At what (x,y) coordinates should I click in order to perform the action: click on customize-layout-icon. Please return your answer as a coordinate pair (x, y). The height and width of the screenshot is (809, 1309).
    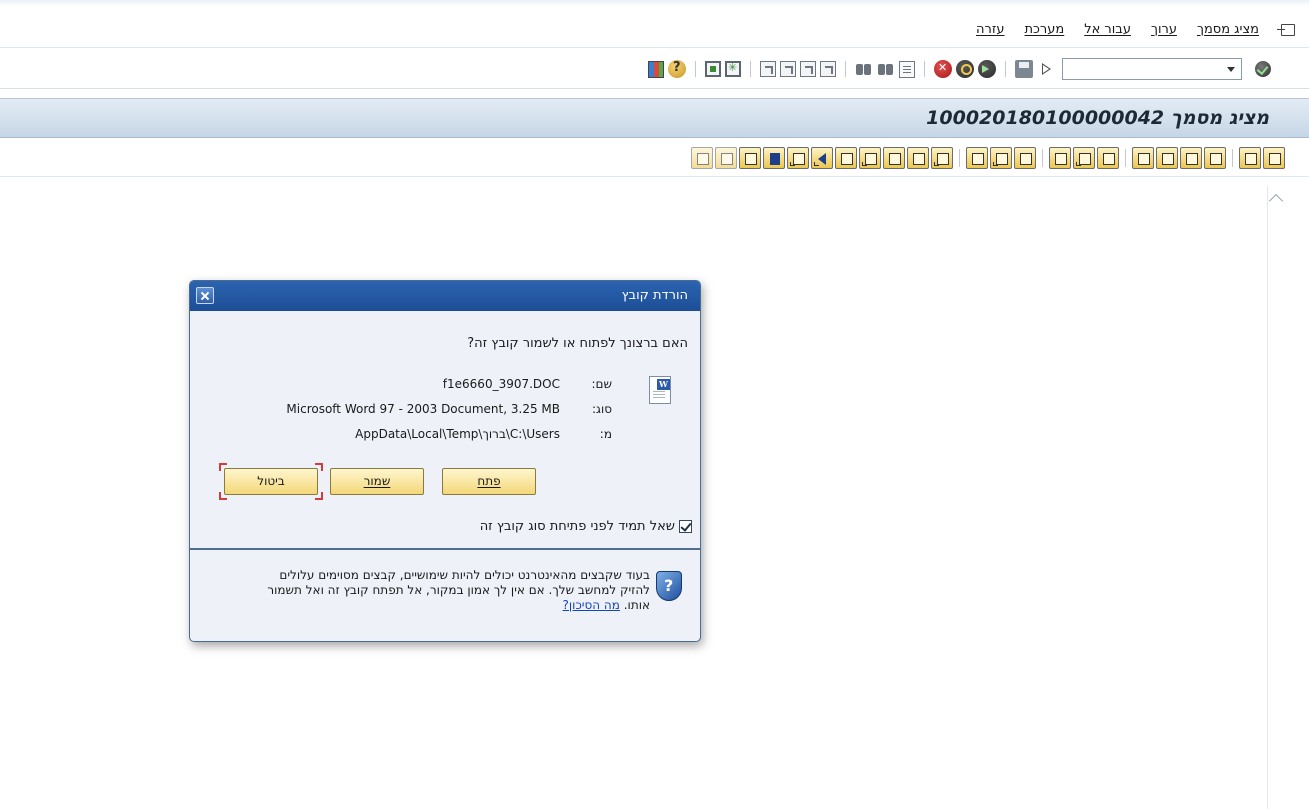
    Looking at the image, I should click on (656, 69).